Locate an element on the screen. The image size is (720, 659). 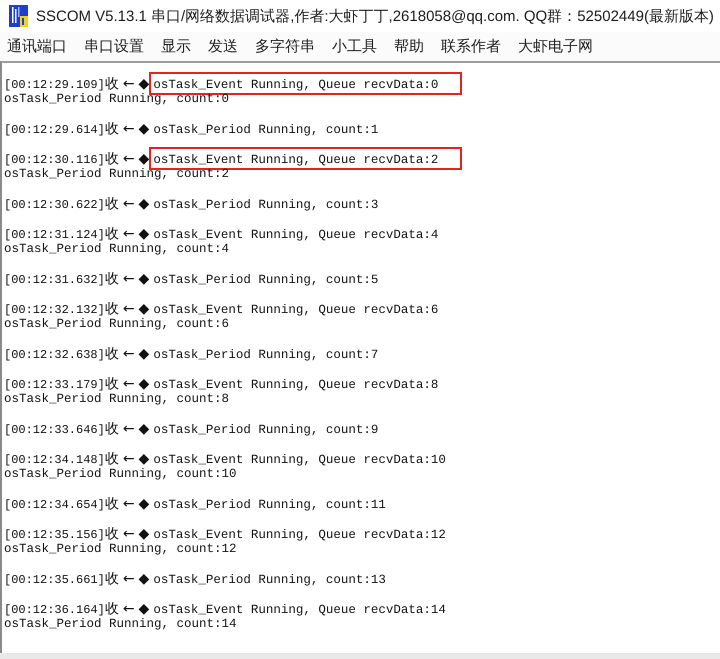
log-message: osTask_Period Running, count:13 is located at coordinates (269, 580).